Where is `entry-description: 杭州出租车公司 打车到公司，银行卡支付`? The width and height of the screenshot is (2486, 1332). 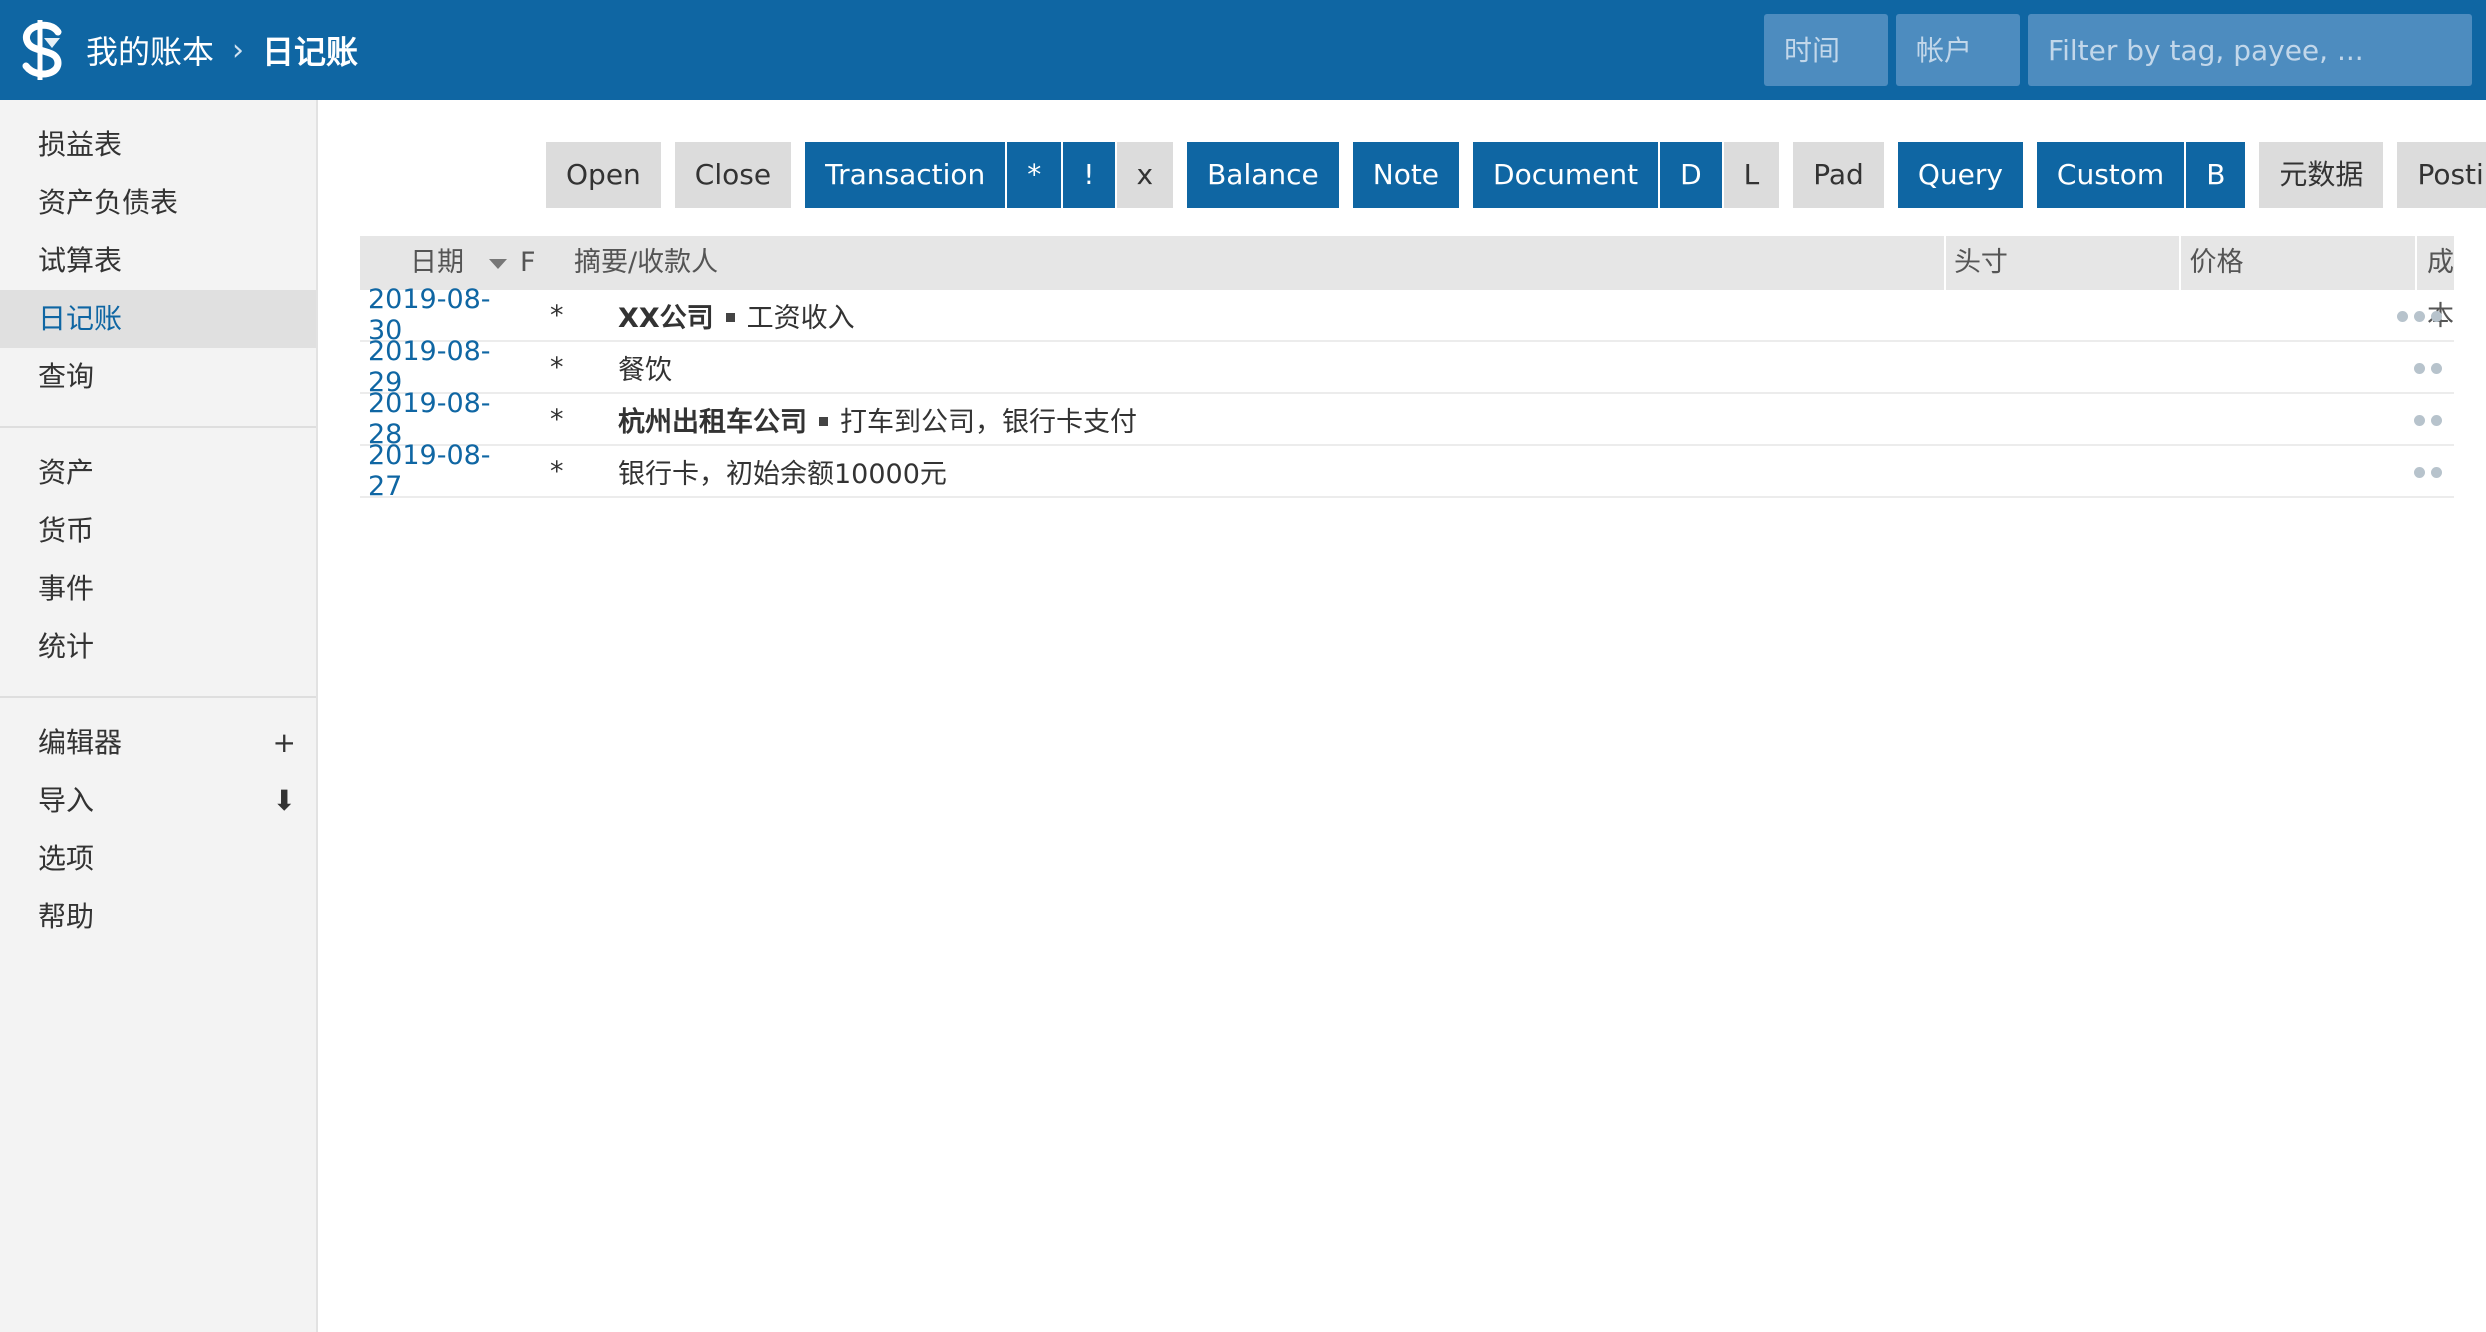 entry-description: 杭州出租车公司 打车到公司，银行卡支付 is located at coordinates (1520, 419).